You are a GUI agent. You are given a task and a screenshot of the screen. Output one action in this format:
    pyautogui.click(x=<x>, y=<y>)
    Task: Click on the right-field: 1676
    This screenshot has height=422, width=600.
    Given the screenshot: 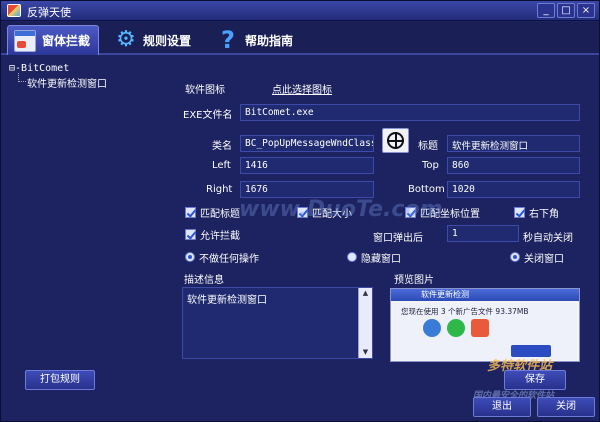 What is the action you would take?
    pyautogui.click(x=307, y=189)
    